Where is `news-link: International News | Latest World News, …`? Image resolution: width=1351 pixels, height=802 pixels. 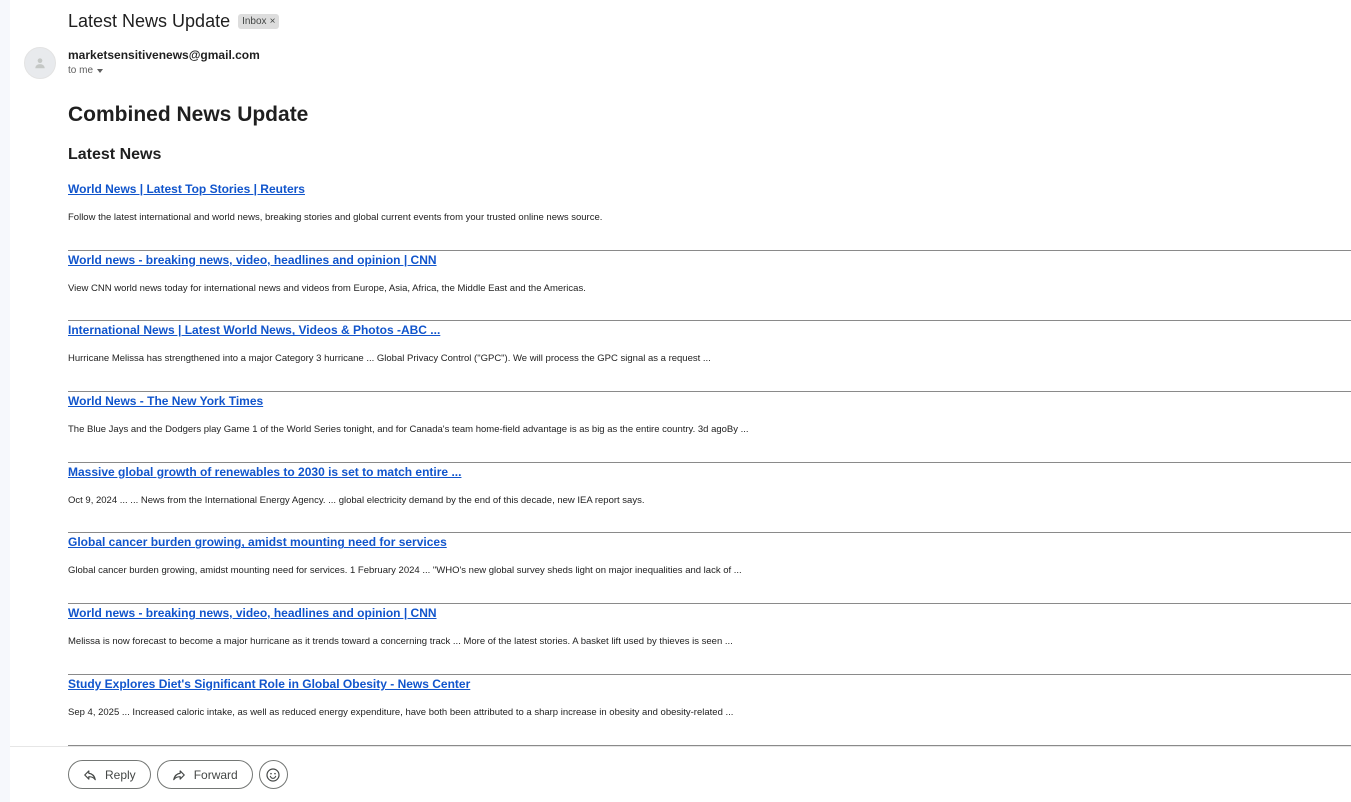 news-link: International News | Latest World News, … is located at coordinates (254, 330).